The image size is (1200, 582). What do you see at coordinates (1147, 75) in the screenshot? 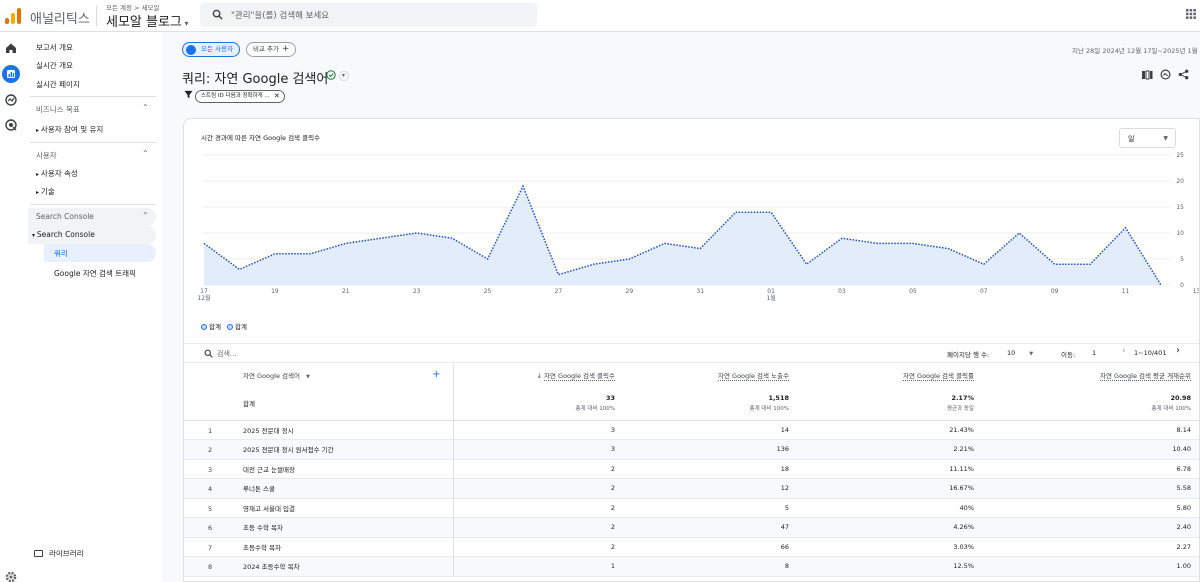
I see `compare-columns-icon` at bounding box center [1147, 75].